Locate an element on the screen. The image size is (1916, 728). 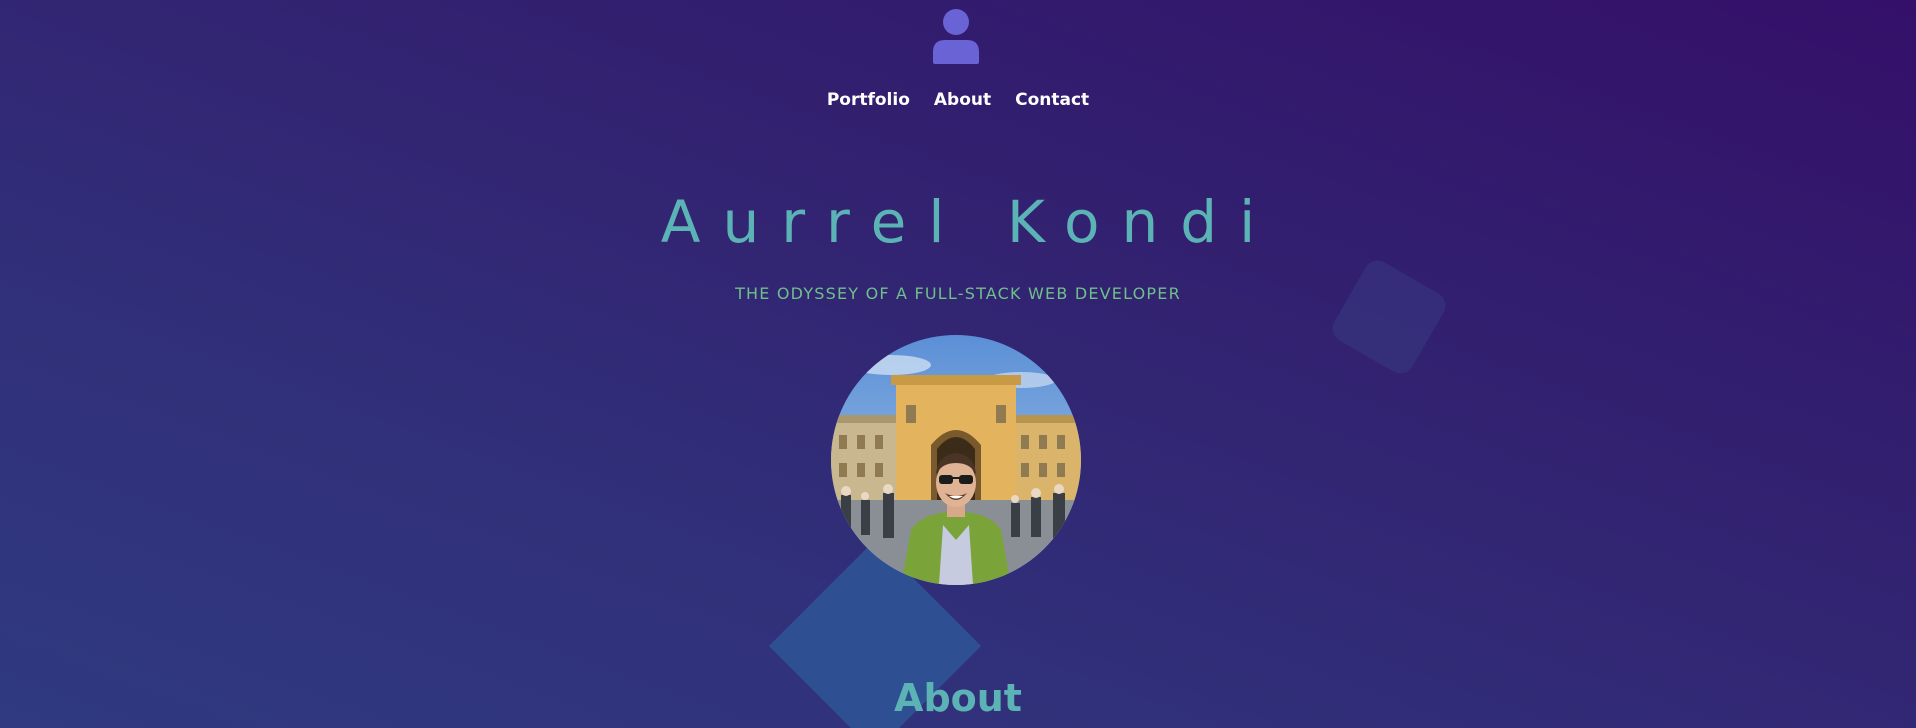
nav-link-about: About is located at coordinates (962, 100).